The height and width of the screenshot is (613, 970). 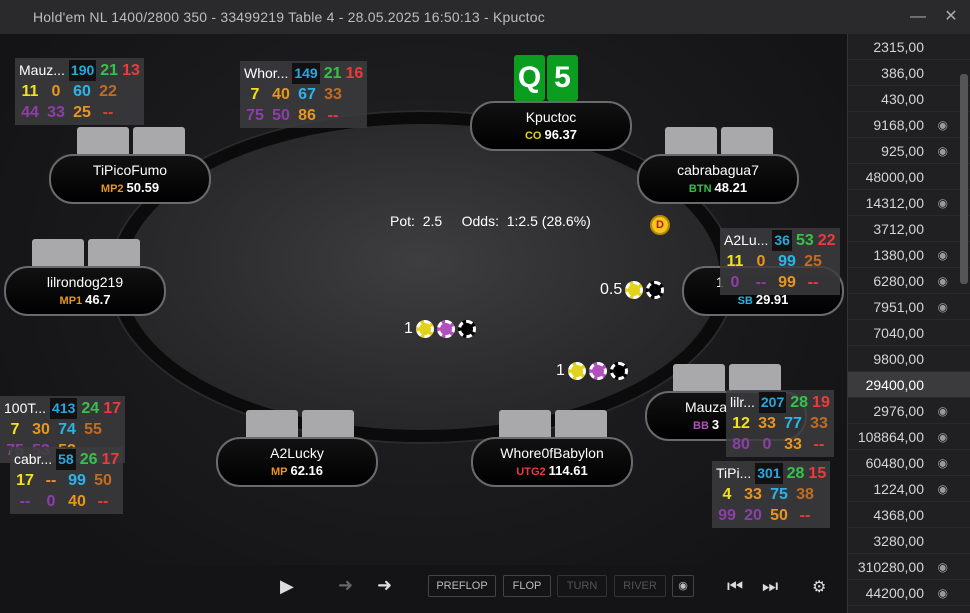 I want to click on hud-panel: A2Lu... 36 53 22 11 0 99 25 0 -- 99 --, so click(x=780, y=261).